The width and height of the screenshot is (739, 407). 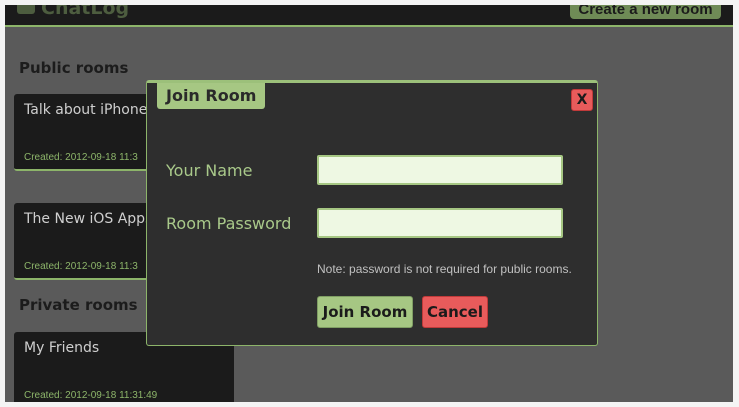 I want to click on join-room-button: Join Room, so click(x=365, y=312).